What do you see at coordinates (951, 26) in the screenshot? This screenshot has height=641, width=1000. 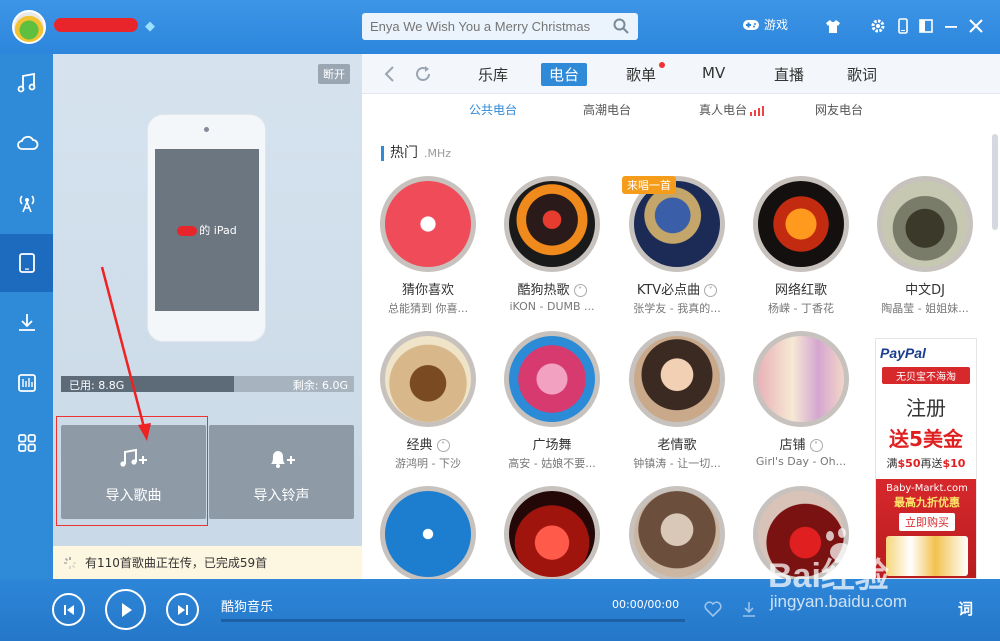 I see `minimize-icon` at bounding box center [951, 26].